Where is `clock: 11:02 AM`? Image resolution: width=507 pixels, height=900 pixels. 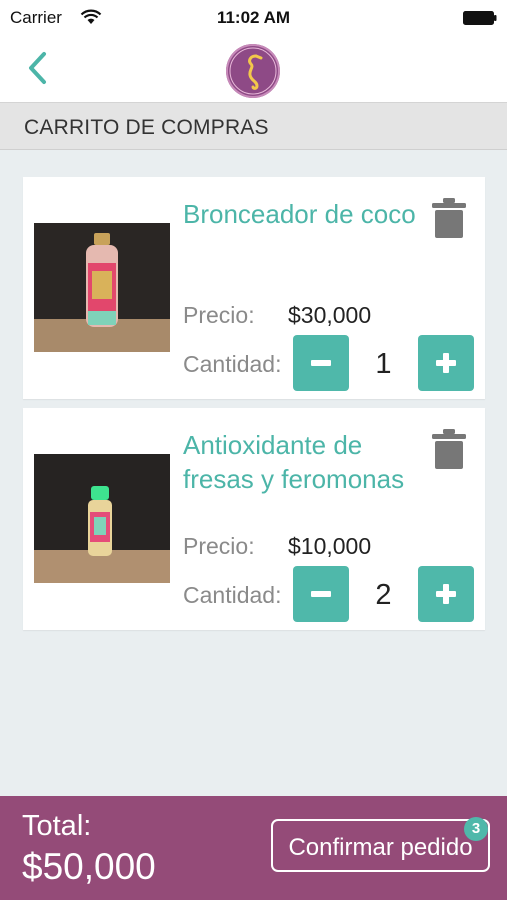
clock: 11:02 AM is located at coordinates (253, 17).